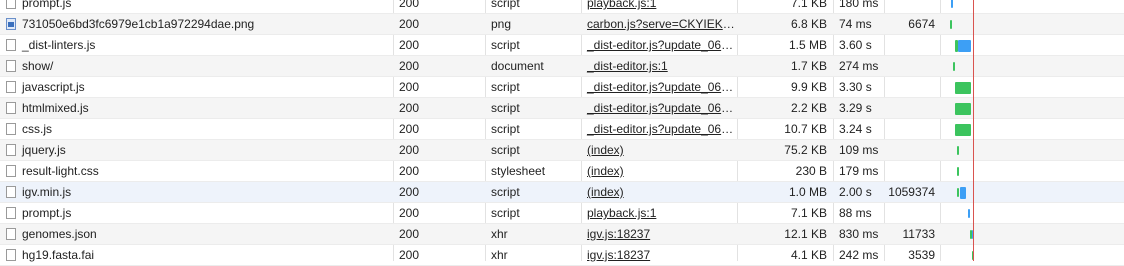  Describe the element at coordinates (59, 234) in the screenshot. I see `request-name: genomes.json` at that location.